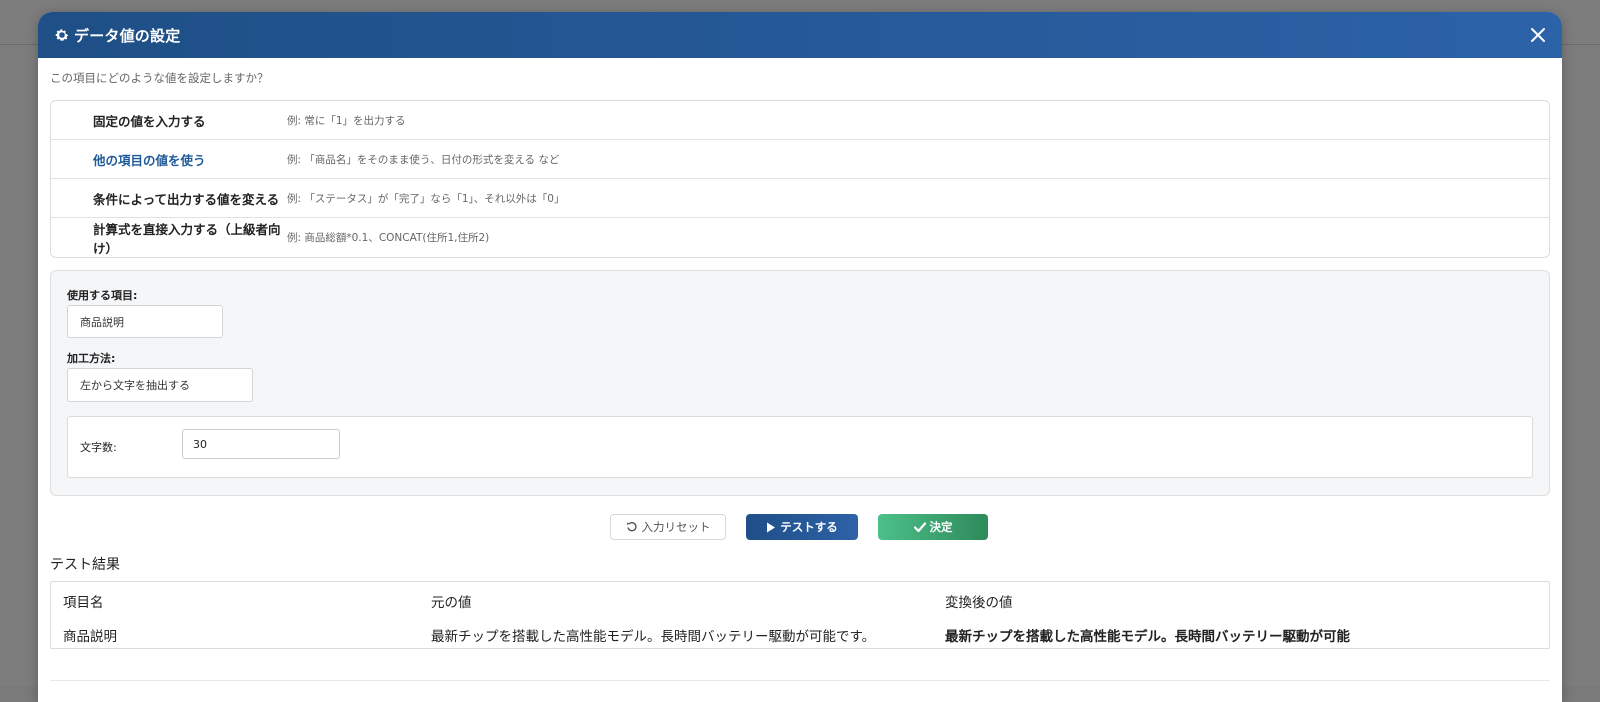 The image size is (1600, 702). What do you see at coordinates (800, 120) in the screenshot?
I see `option-fixed-value: 固定の値を入力する 例: 常に「1」を出力する` at bounding box center [800, 120].